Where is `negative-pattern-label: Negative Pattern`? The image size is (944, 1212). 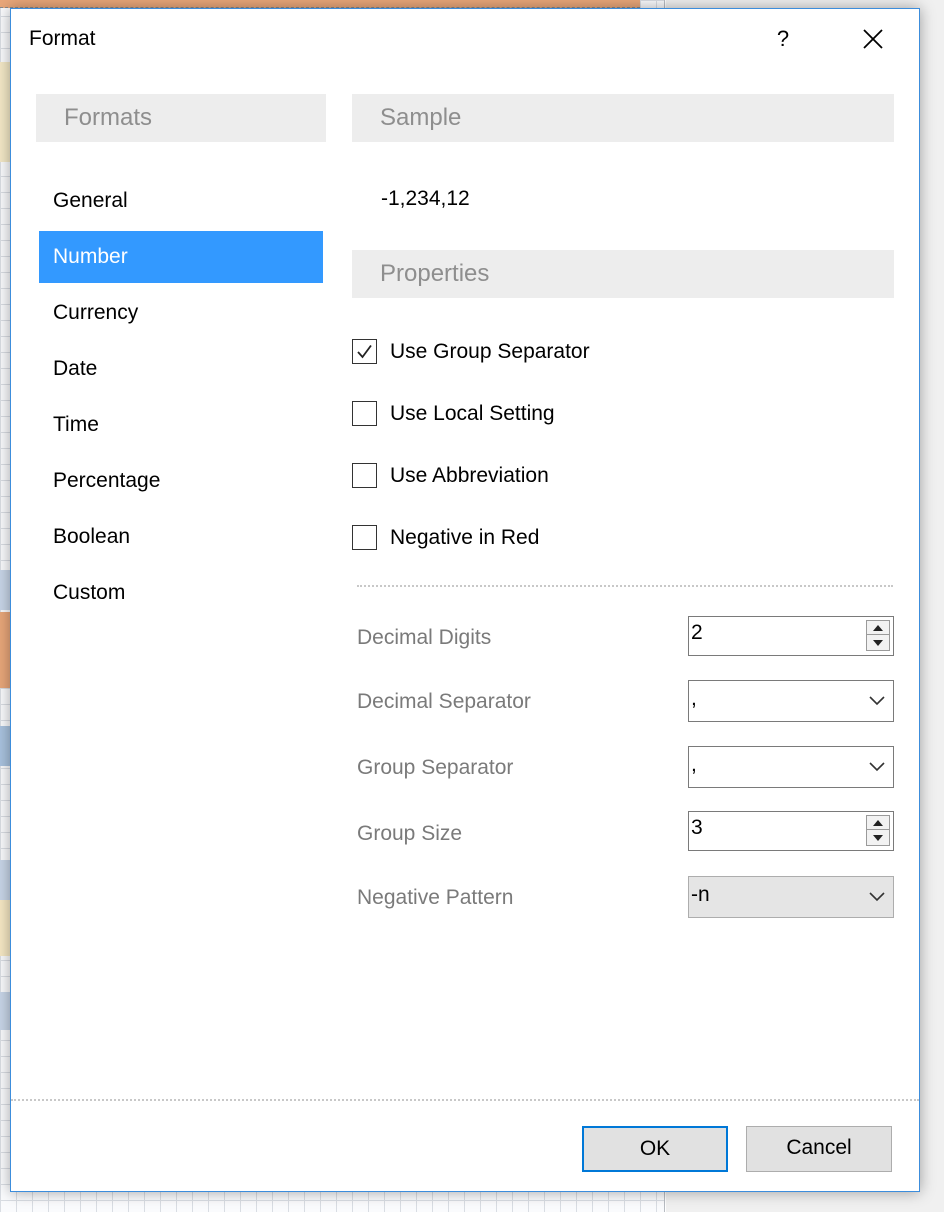 negative-pattern-label: Negative Pattern is located at coordinates (435, 897).